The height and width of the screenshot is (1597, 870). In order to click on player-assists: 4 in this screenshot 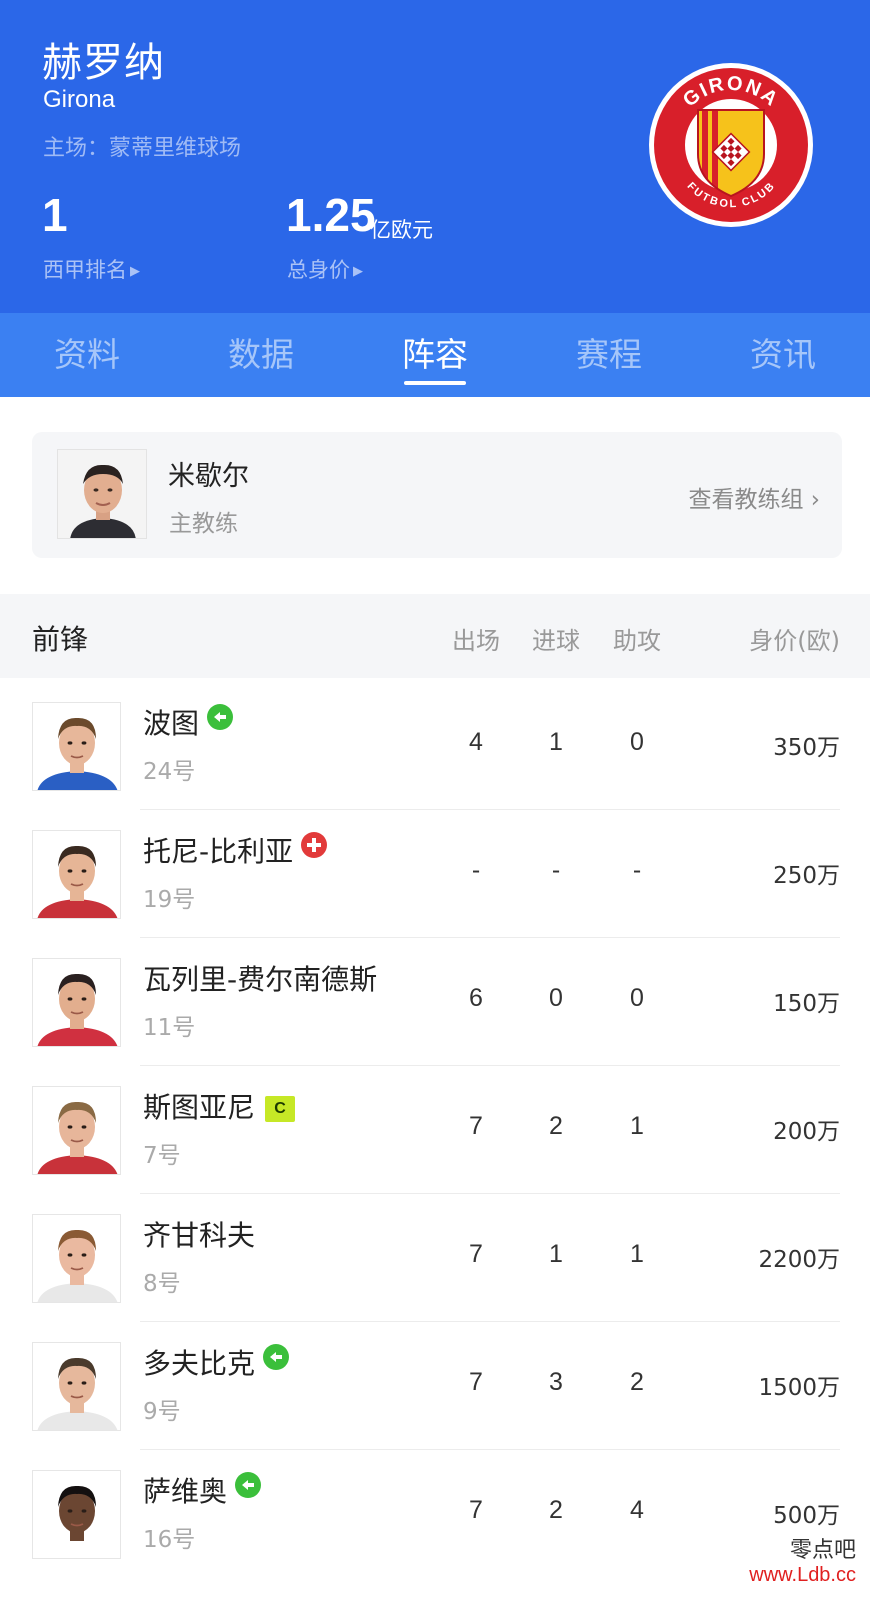, I will do `click(637, 1510)`.